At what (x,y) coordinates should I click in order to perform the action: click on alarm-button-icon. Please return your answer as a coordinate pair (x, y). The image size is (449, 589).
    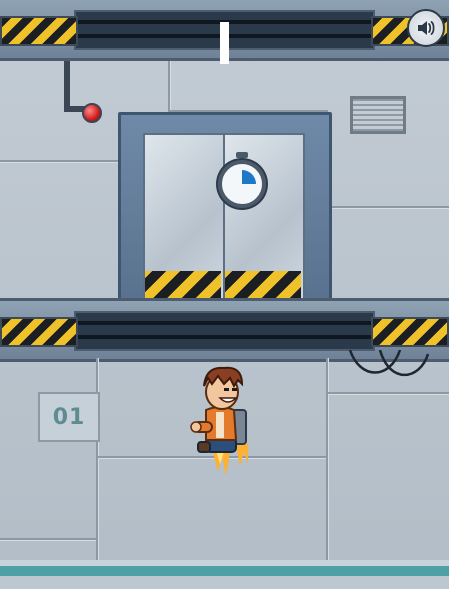
    Looking at the image, I should click on (92, 113).